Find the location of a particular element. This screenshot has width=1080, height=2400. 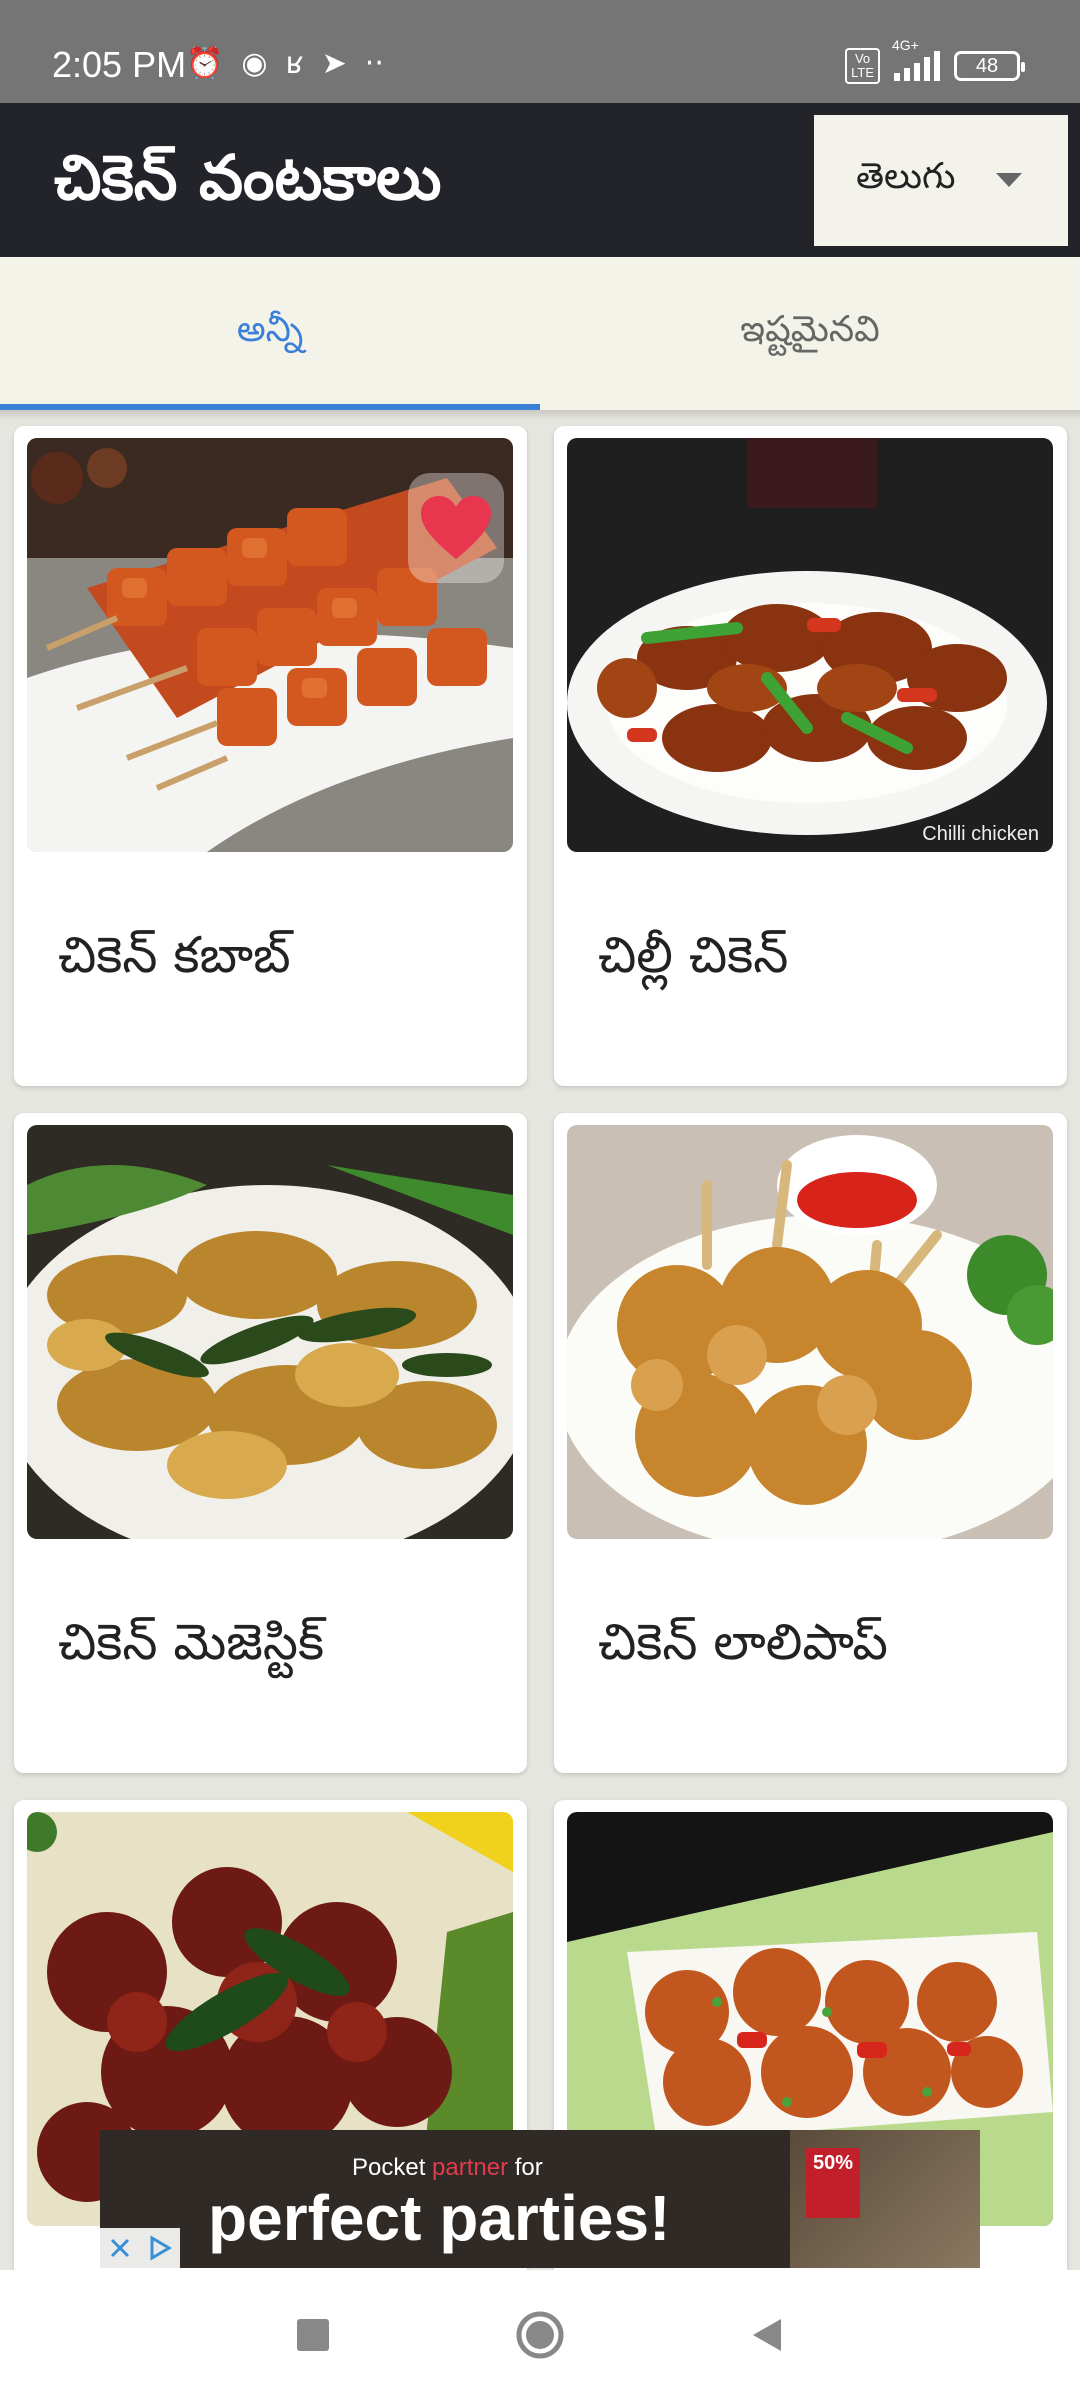

recipe-card-chicken-lollipop: చికెన్ లాలిపాప్ is located at coordinates (810, 1443).